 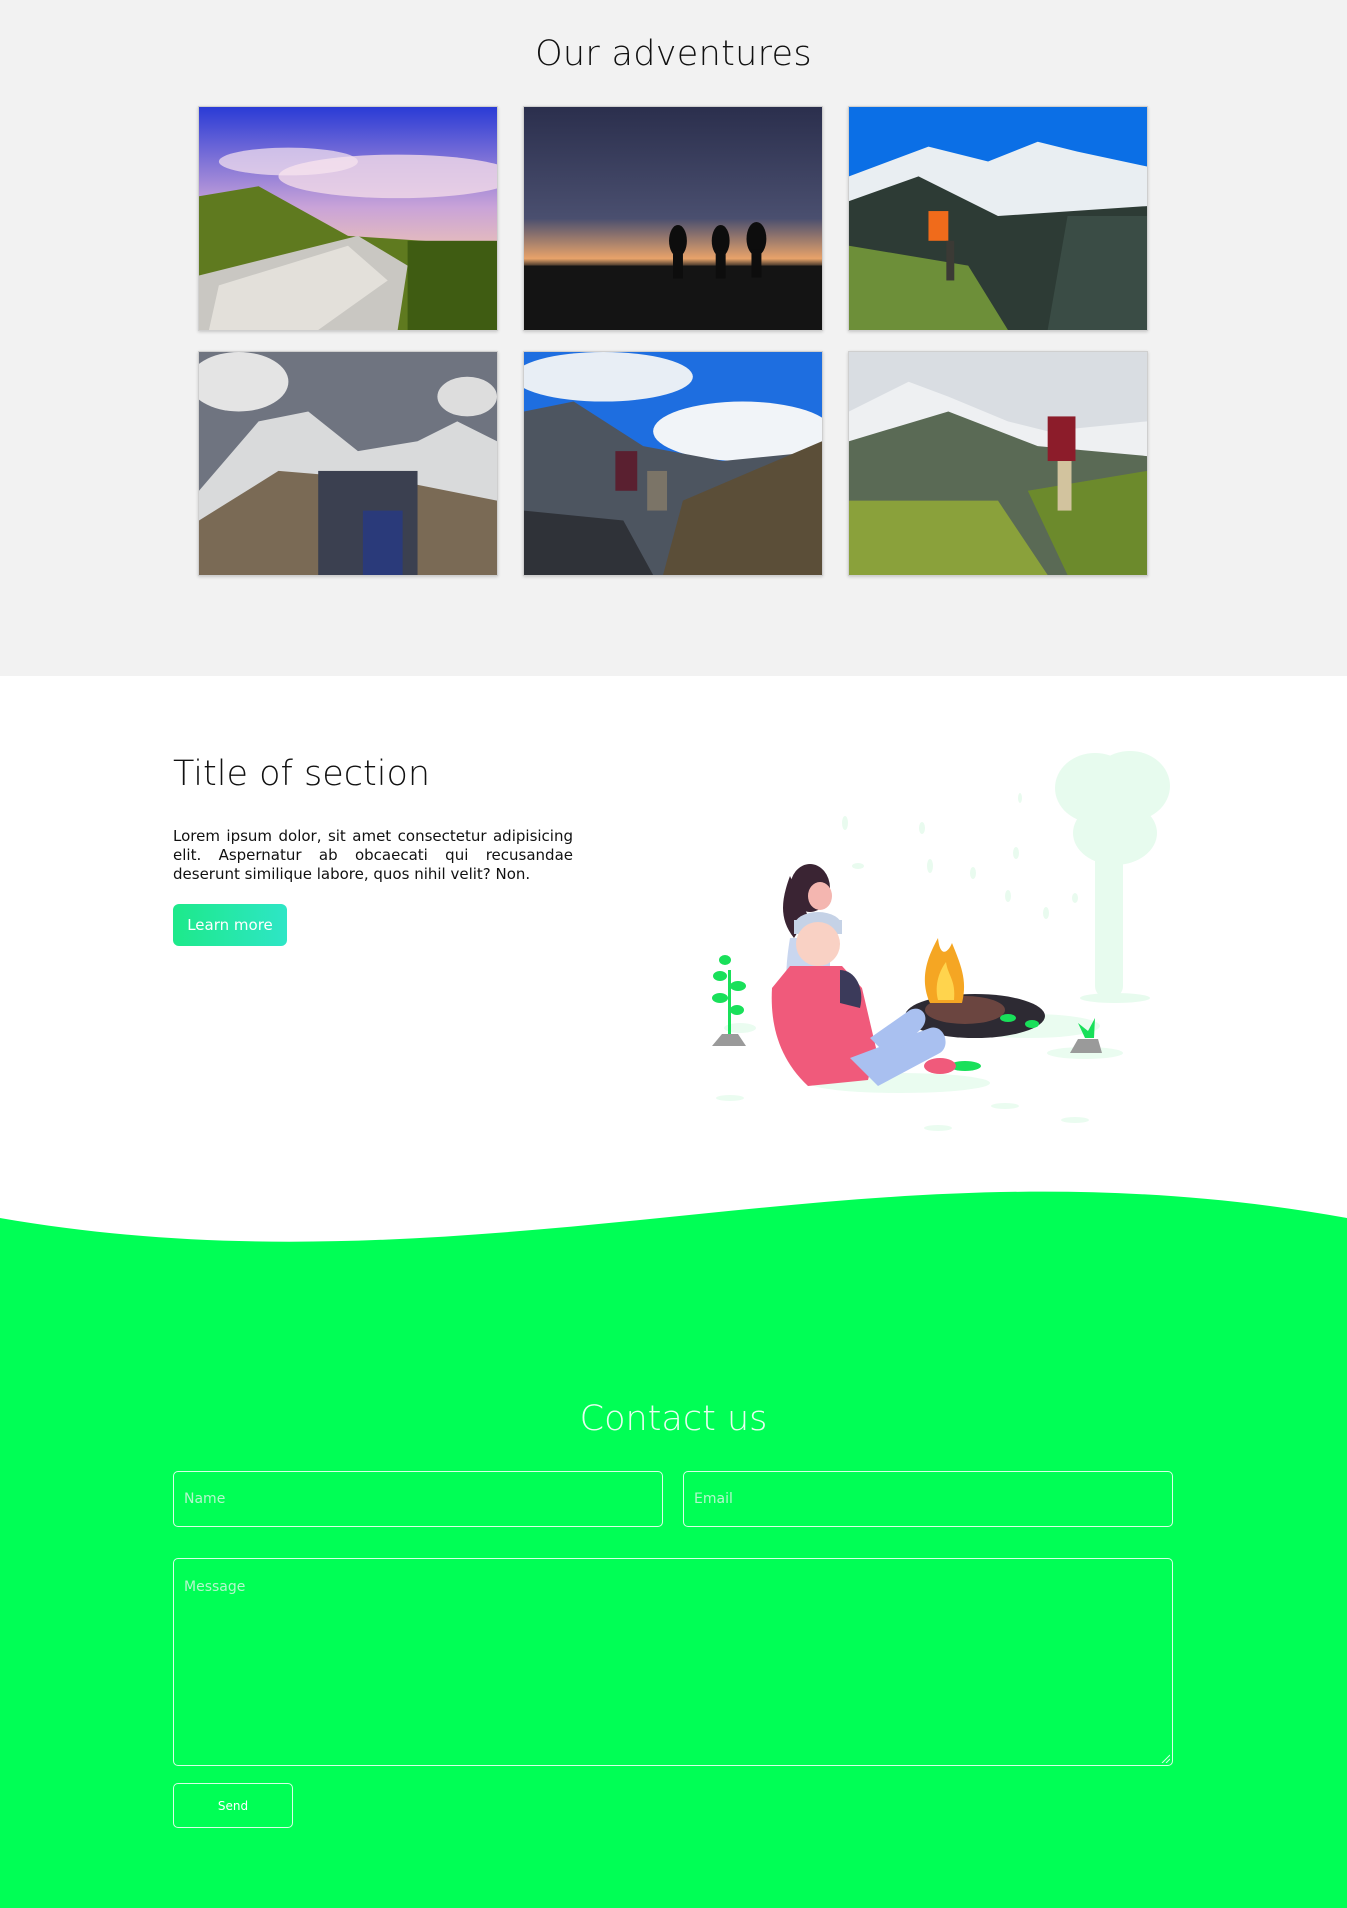 What do you see at coordinates (302, 774) in the screenshot?
I see `section-title: Title of section` at bounding box center [302, 774].